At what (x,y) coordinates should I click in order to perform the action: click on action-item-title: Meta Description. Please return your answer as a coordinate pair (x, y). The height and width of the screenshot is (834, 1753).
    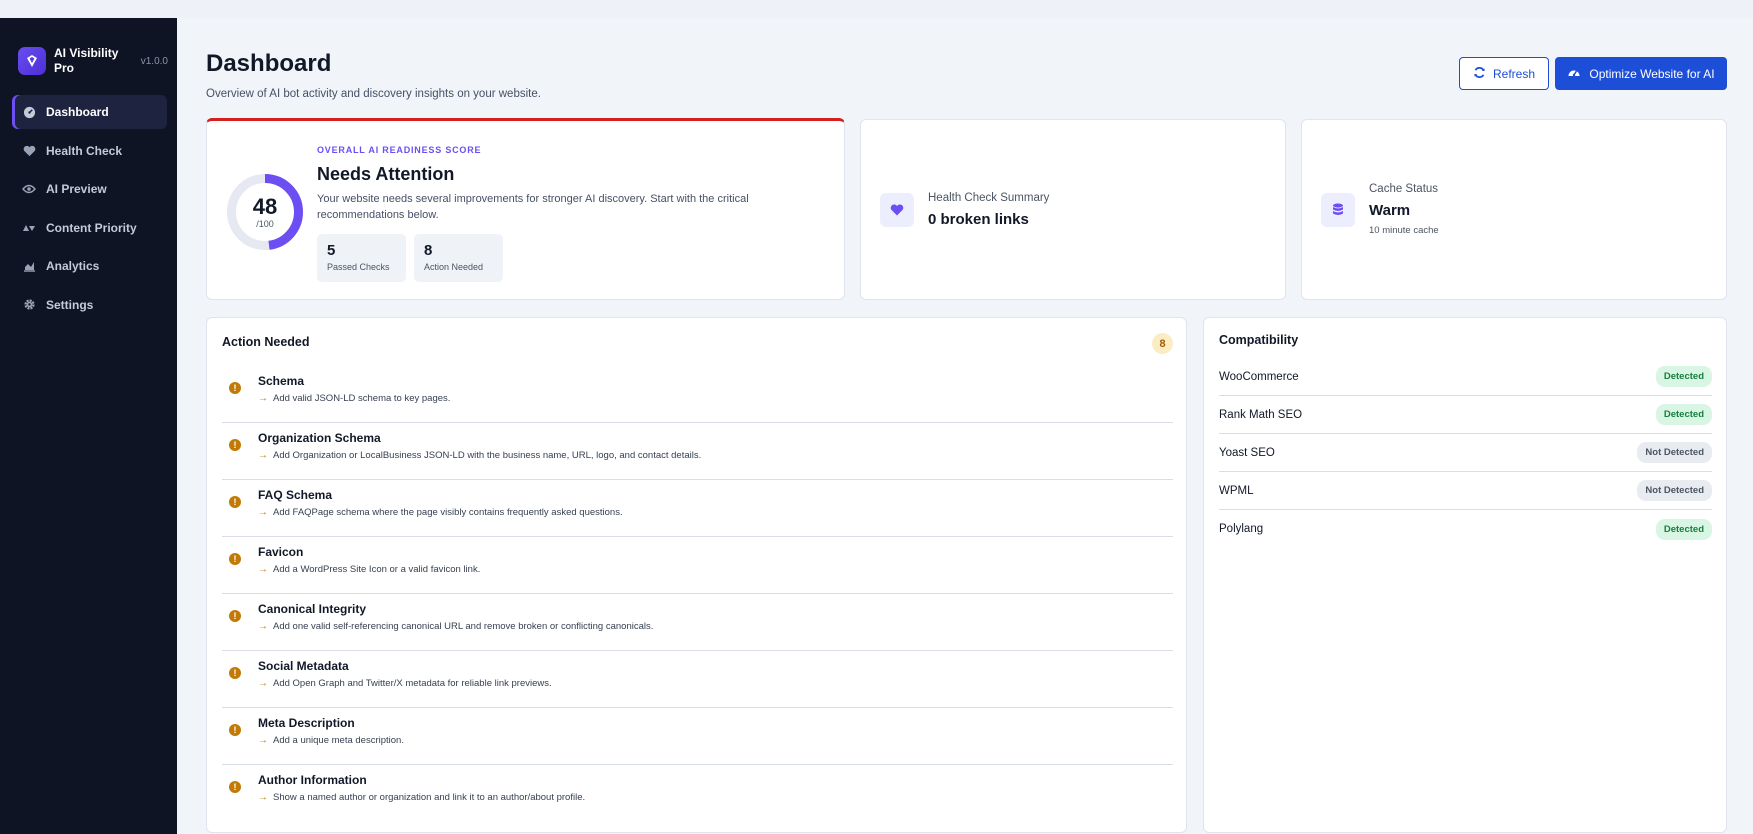
    Looking at the image, I should click on (306, 723).